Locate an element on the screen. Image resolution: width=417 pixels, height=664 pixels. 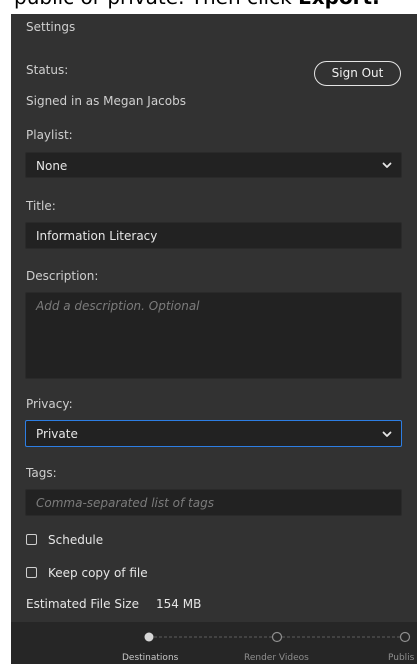
signed-in-text: Signed in as Megan Jacobs is located at coordinates (106, 101).